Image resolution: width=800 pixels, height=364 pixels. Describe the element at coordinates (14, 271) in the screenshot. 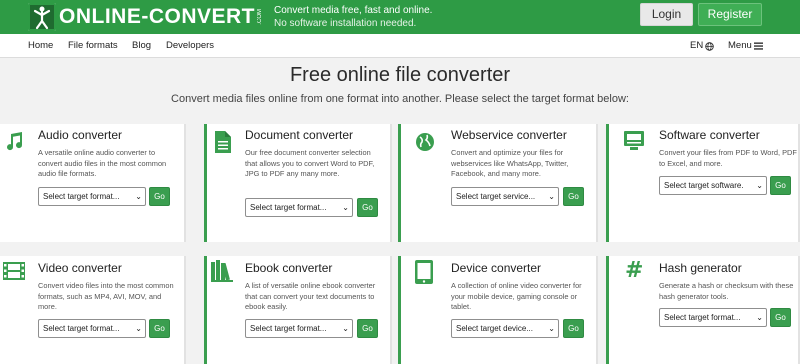

I see `film-icon` at that location.